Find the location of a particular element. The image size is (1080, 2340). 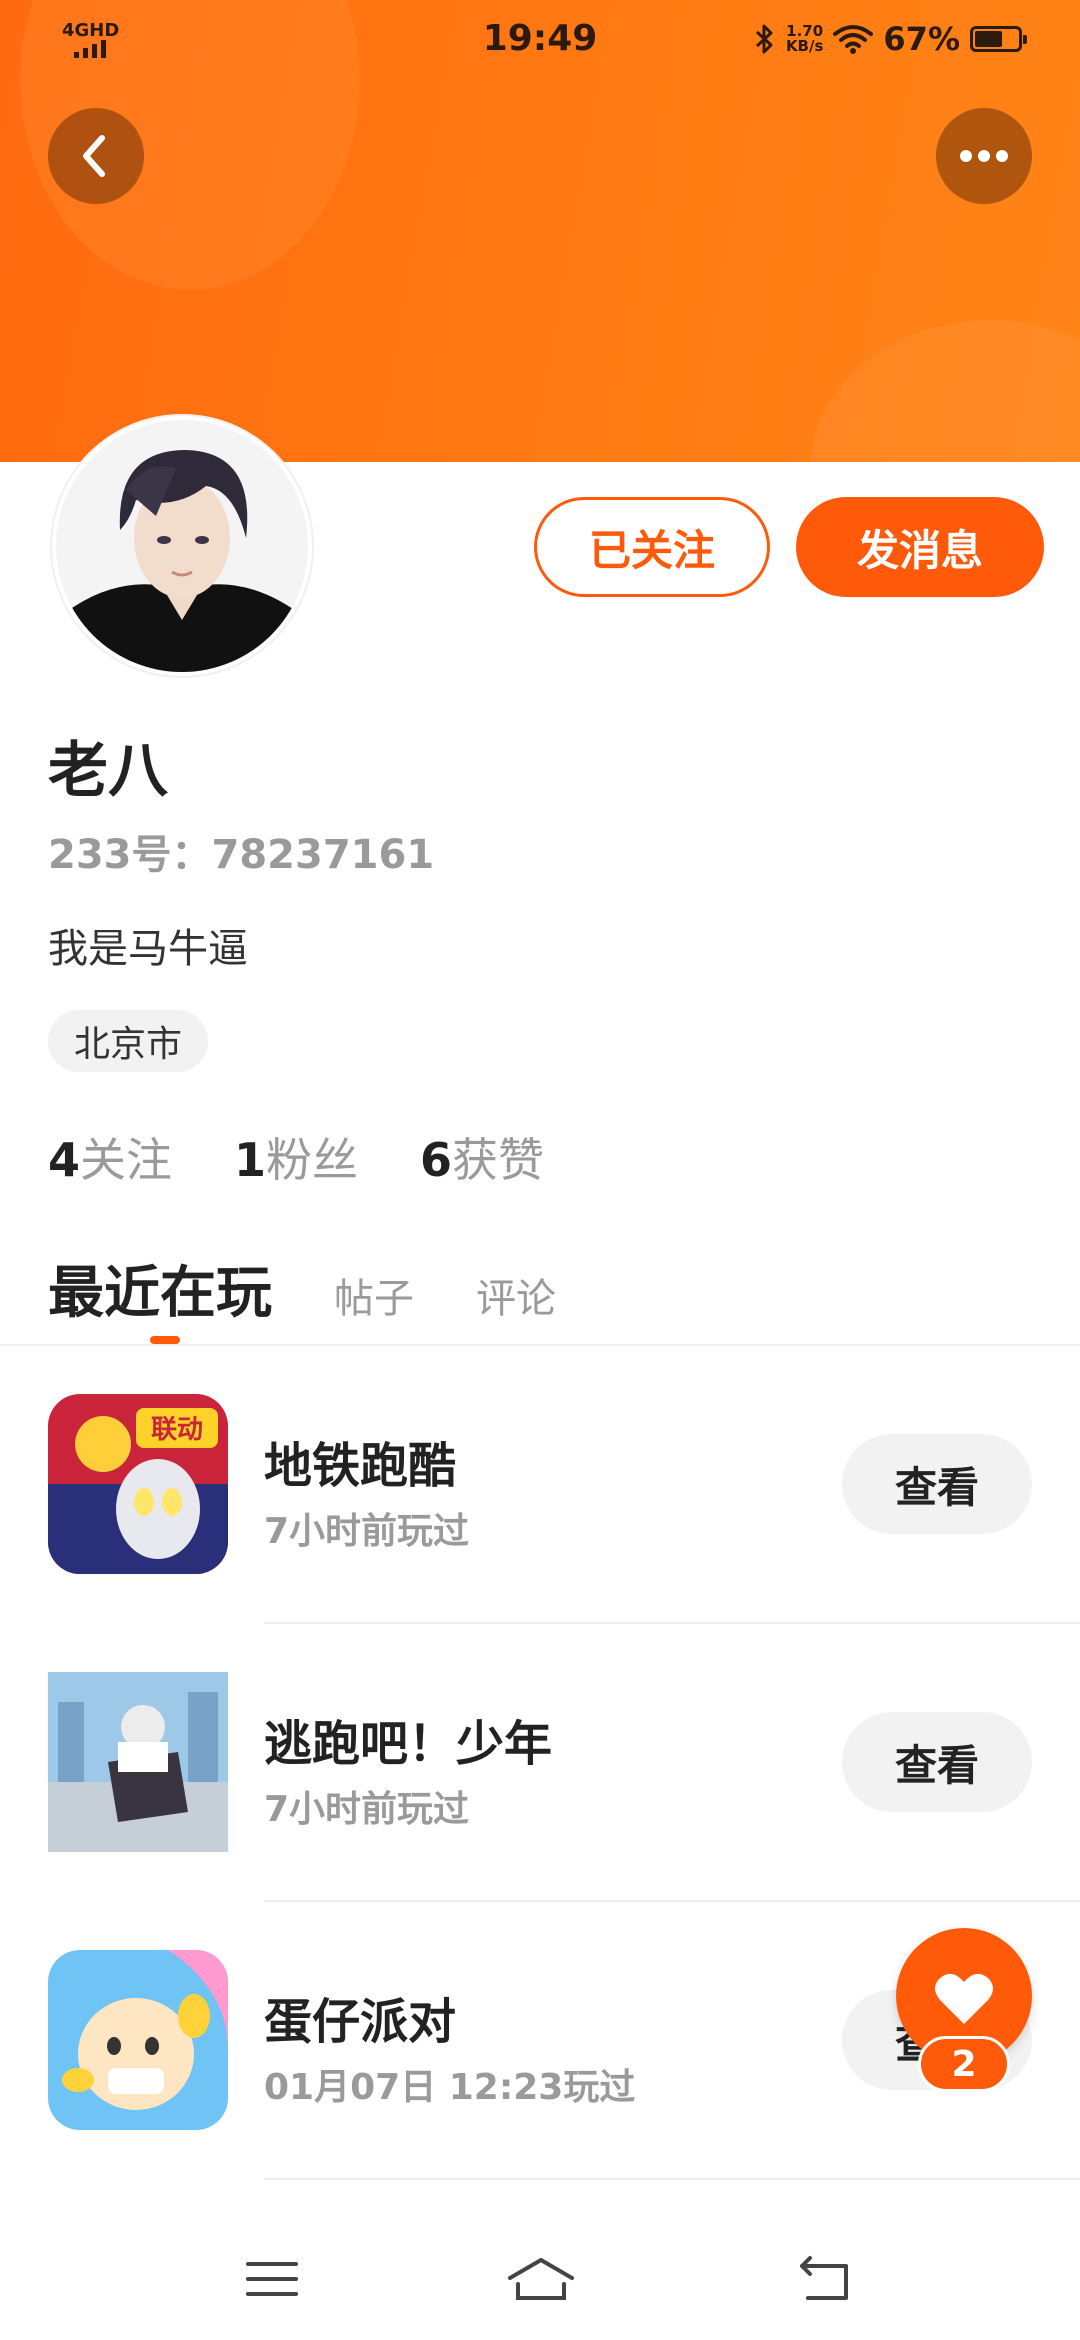

game-last-played: 01月07日 12:23玩过 is located at coordinates (450, 2087).